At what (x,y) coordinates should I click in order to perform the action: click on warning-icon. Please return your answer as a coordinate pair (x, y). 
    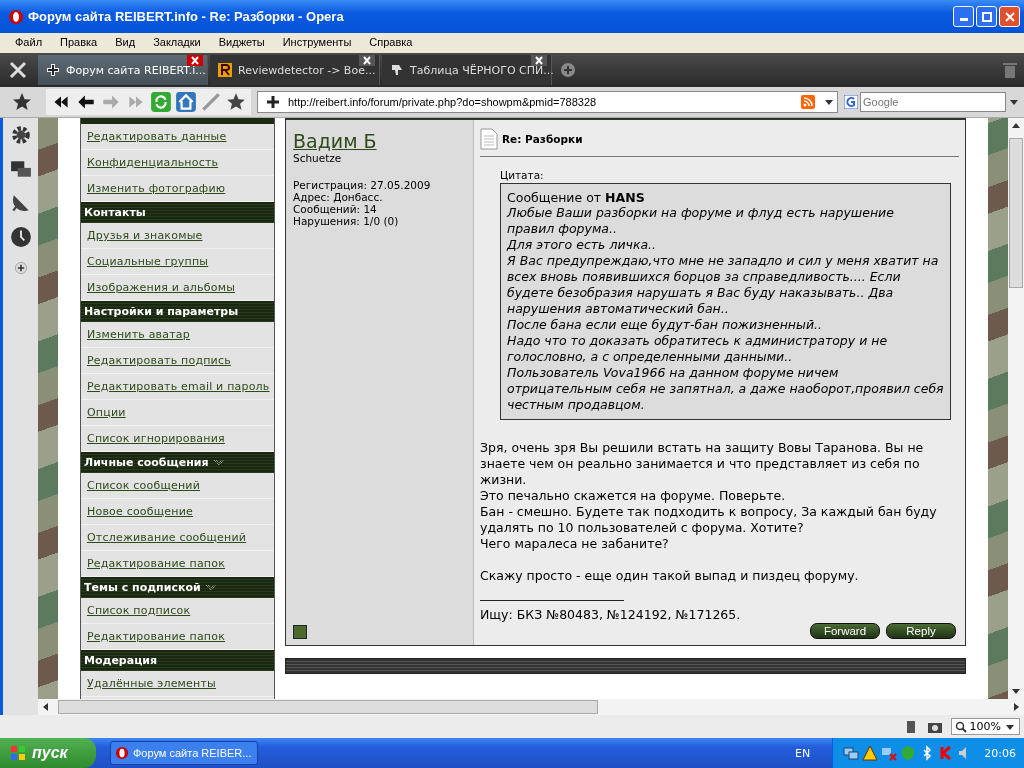
    Looking at the image, I should click on (870, 753).